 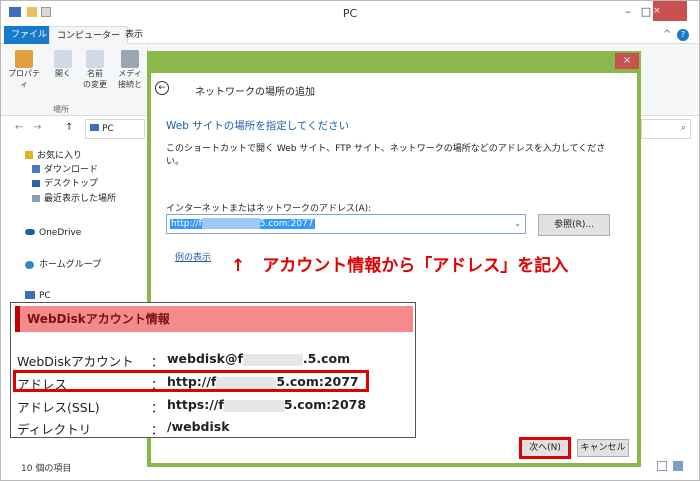 What do you see at coordinates (59, 156) in the screenshot?
I see `nav-item-favorites: お気に入り` at bounding box center [59, 156].